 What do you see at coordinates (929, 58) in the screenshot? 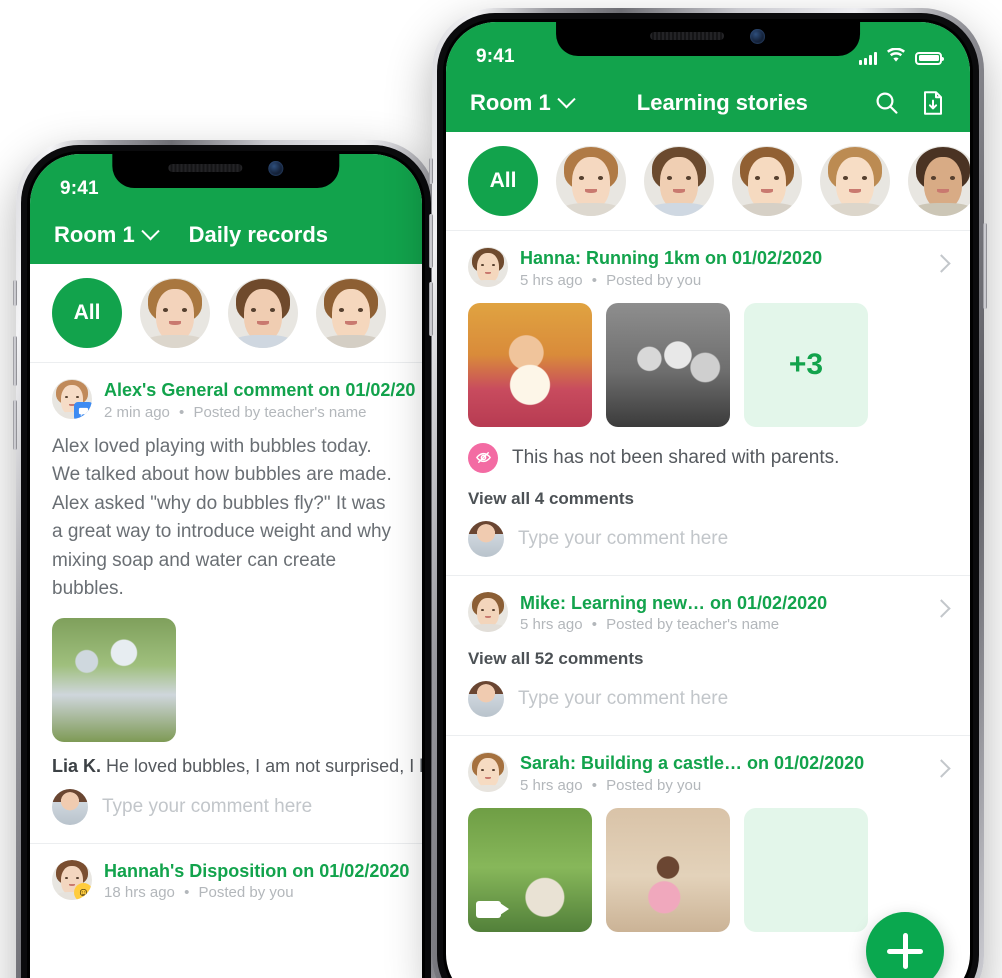
I see `battery-full-icon` at bounding box center [929, 58].